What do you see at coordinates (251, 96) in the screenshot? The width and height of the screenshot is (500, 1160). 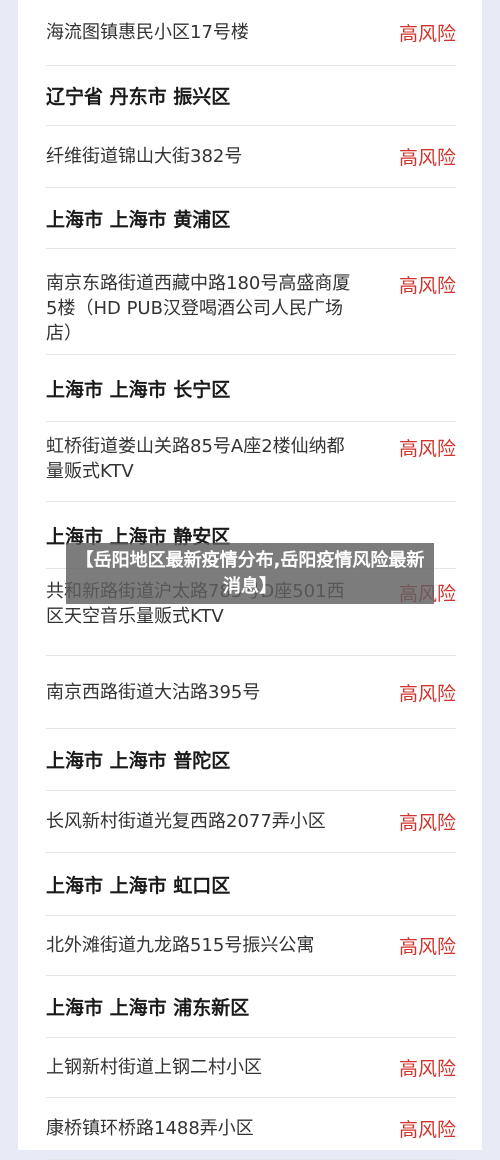 I see `region-header: 辽宁省 丹东市 振兴区` at bounding box center [251, 96].